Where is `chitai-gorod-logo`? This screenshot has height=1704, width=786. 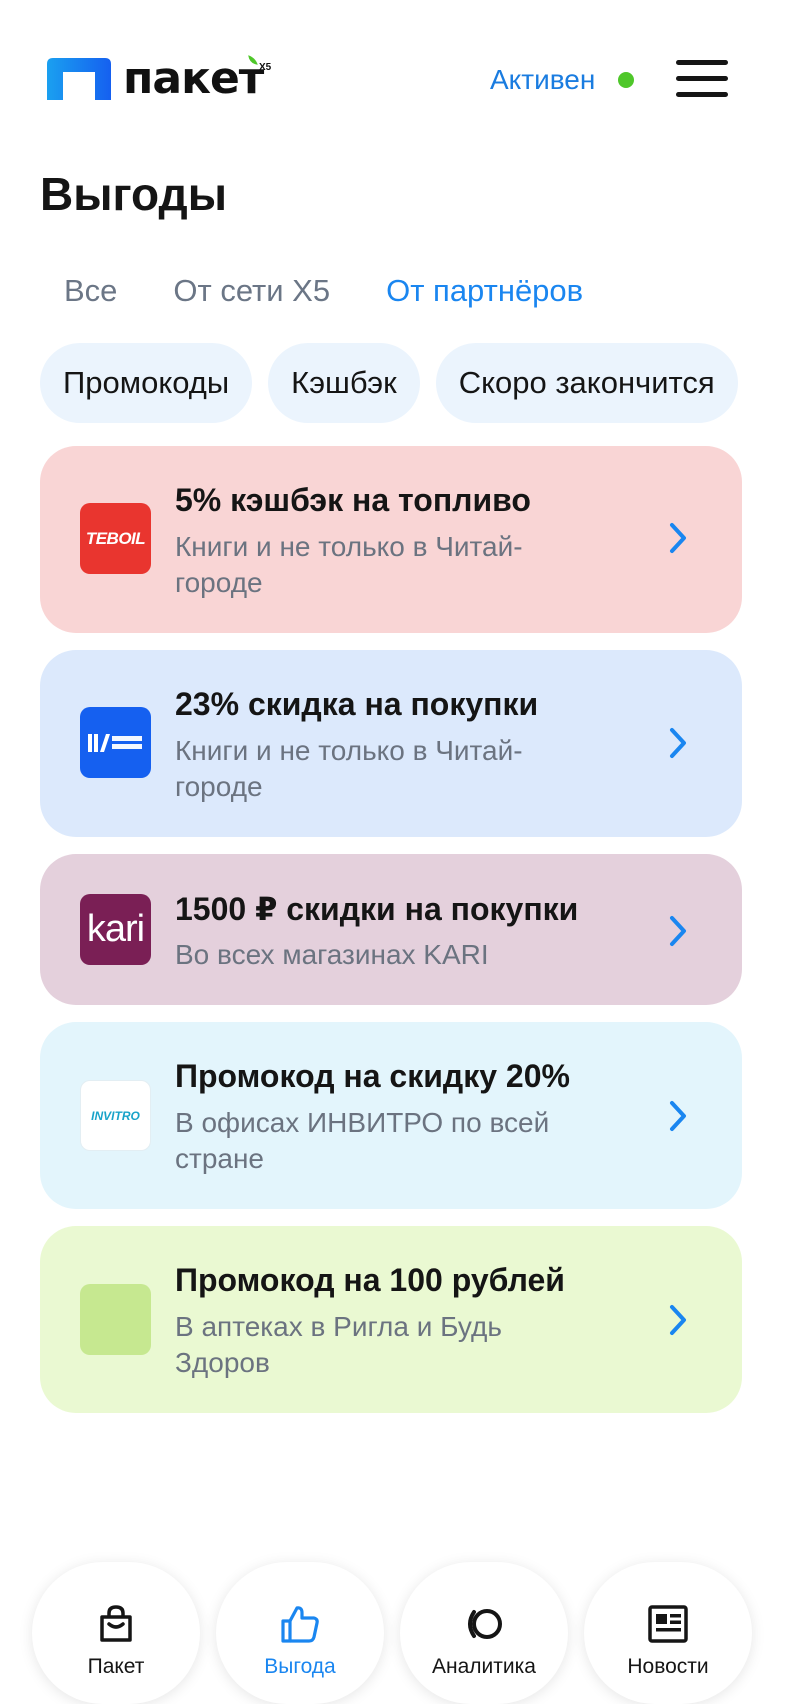
chitai-gorod-logo is located at coordinates (115, 742).